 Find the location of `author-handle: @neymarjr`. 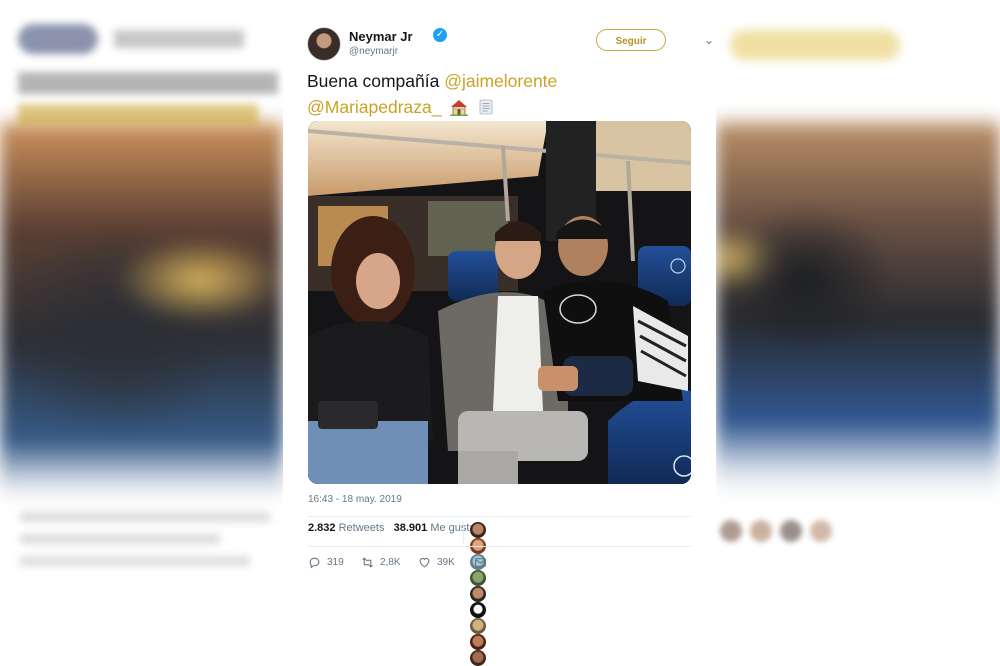

author-handle: @neymarjr is located at coordinates (373, 51).